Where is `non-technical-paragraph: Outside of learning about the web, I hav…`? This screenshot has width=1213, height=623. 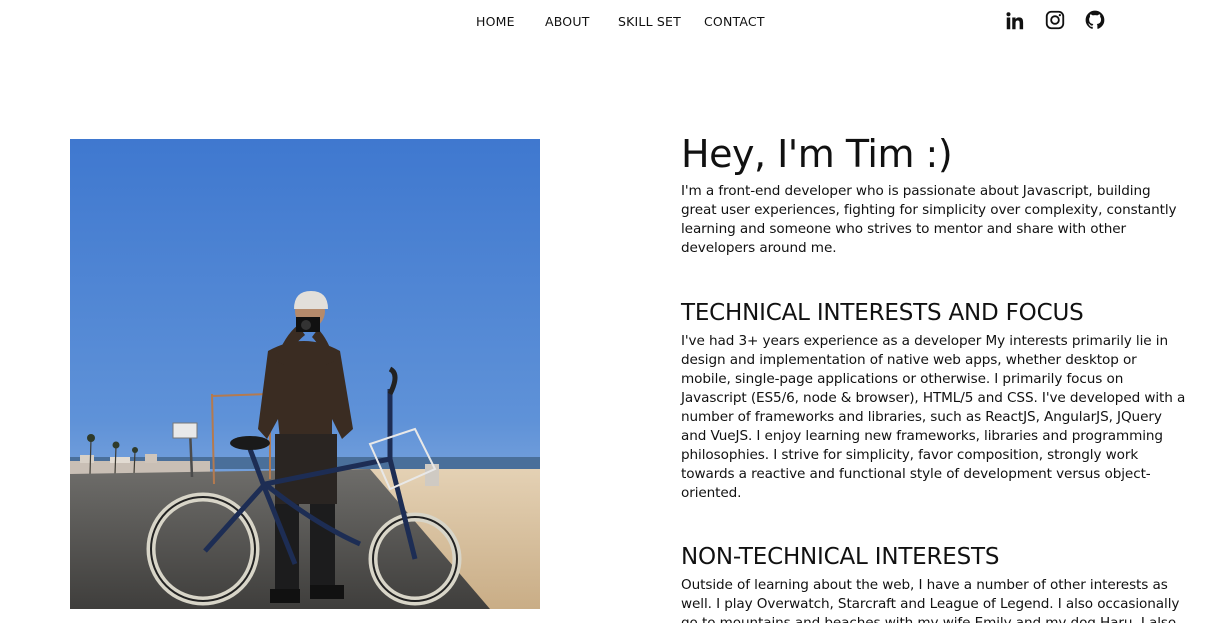 non-technical-paragraph: Outside of learning about the web, I hav… is located at coordinates (930, 600).